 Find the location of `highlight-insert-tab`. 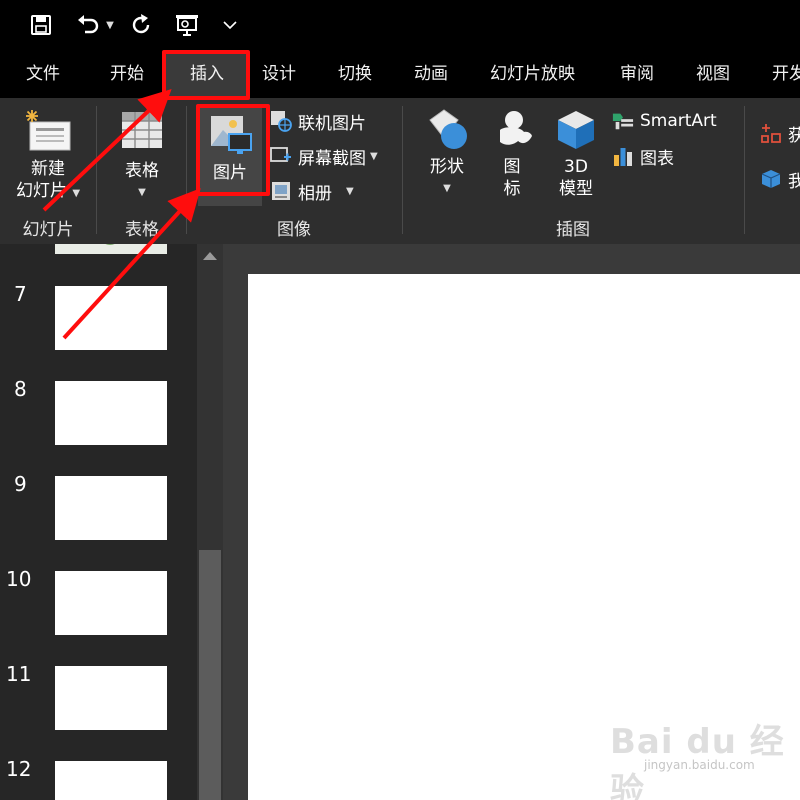

highlight-insert-tab is located at coordinates (206, 75).